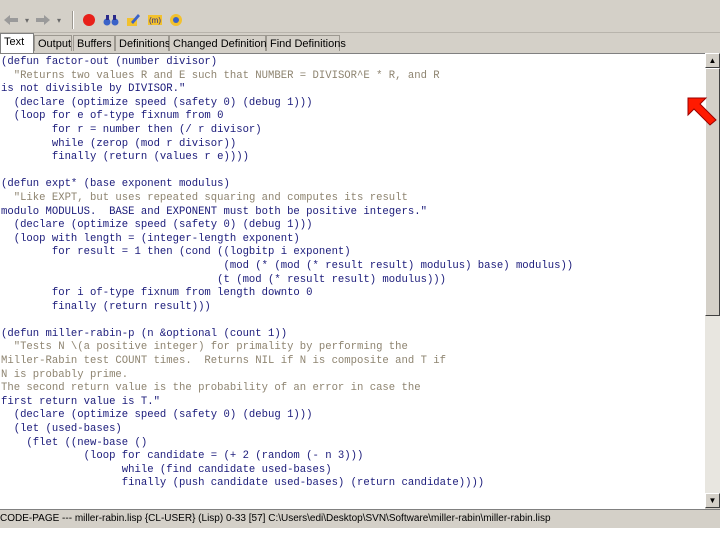 This screenshot has width=720, height=538. What do you see at coordinates (73, 20) in the screenshot?
I see `toolbar-separator` at bounding box center [73, 20].